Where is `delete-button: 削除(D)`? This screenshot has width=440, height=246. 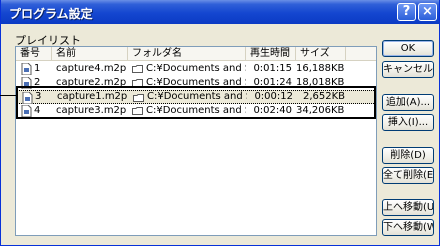 delete-button: 削除(D) is located at coordinates (408, 155).